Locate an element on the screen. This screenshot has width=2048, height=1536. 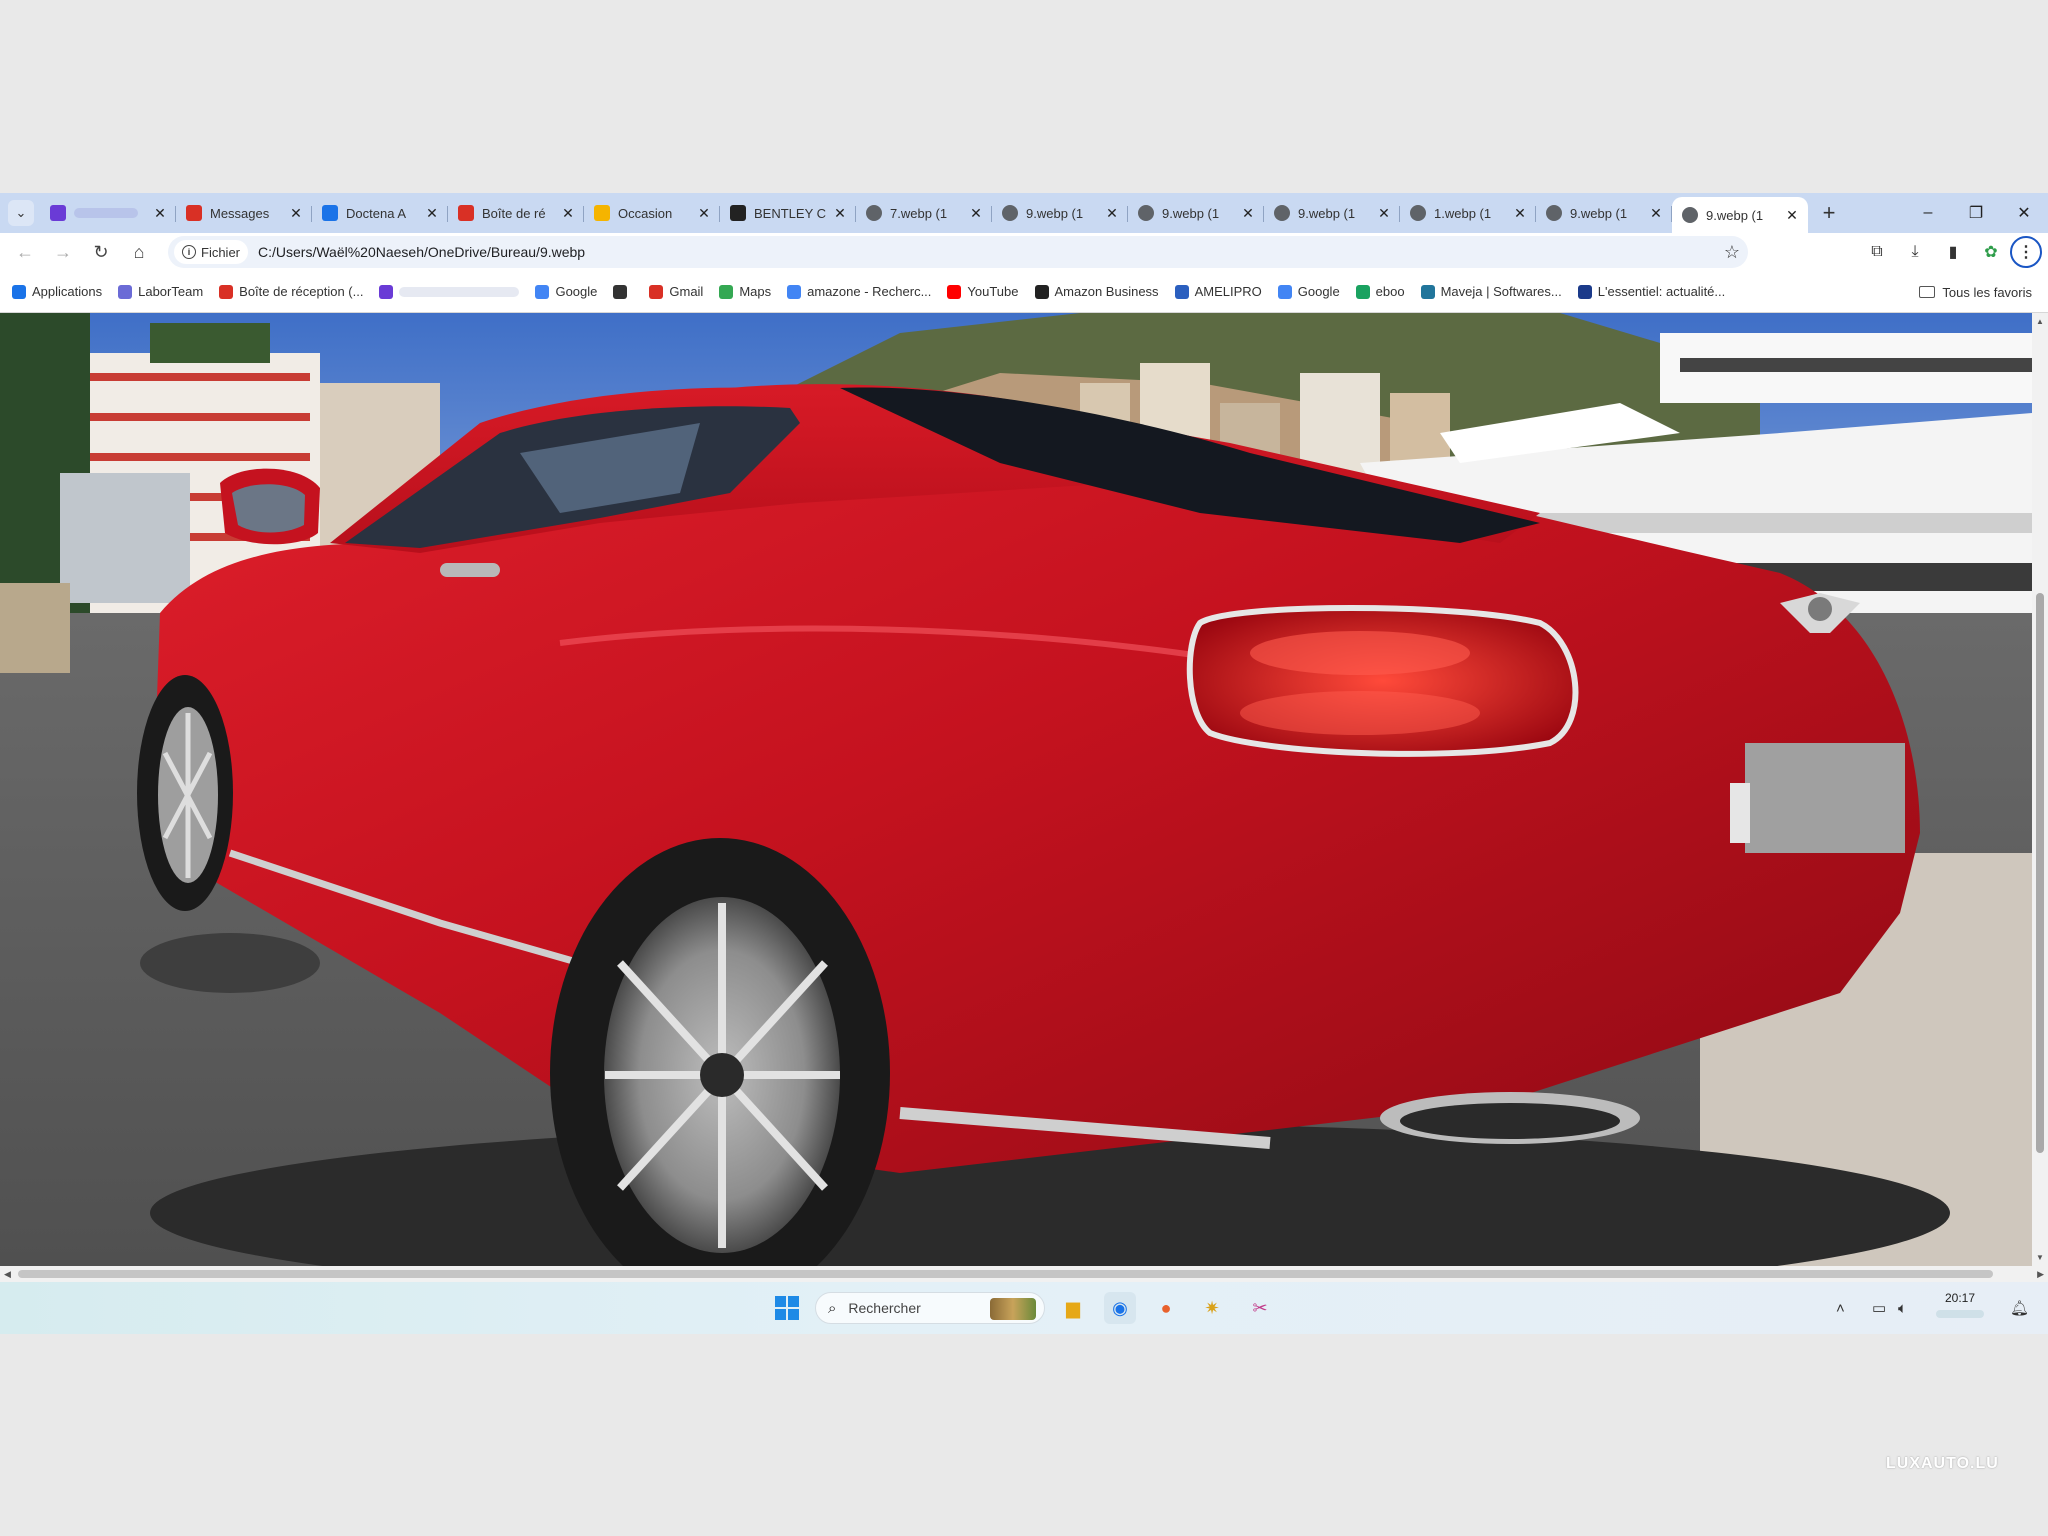
tab-search-button: ⌄ is located at coordinates (21, 213).